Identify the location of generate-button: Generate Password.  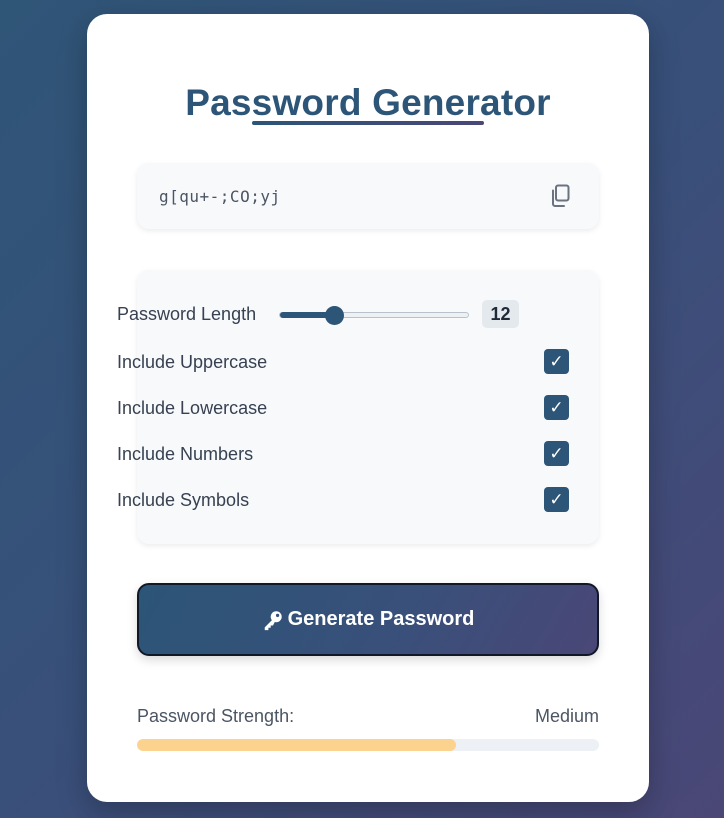
(368, 619).